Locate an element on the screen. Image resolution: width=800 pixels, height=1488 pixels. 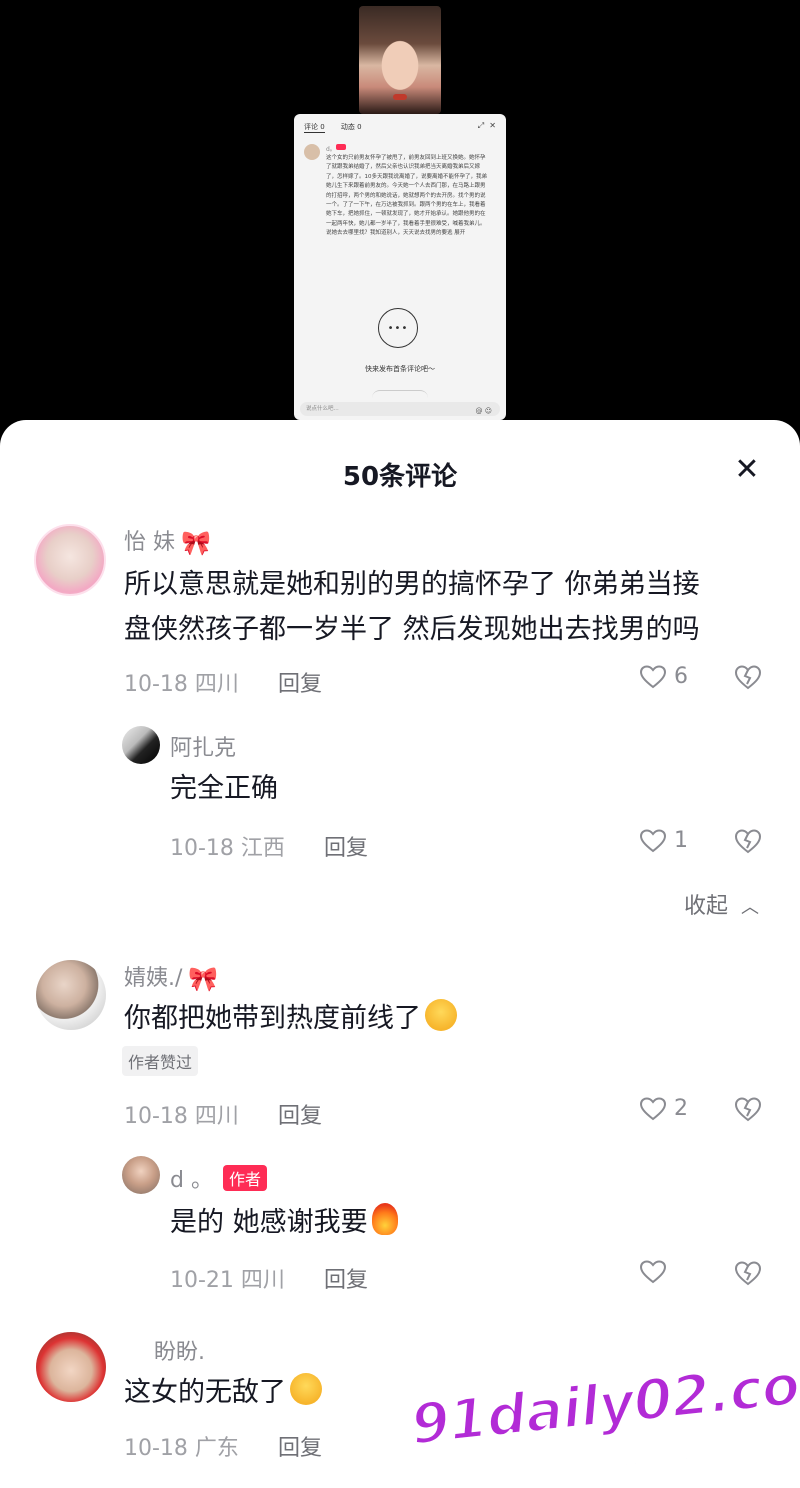
close-icon: ✕ is located at coordinates (747, 470).